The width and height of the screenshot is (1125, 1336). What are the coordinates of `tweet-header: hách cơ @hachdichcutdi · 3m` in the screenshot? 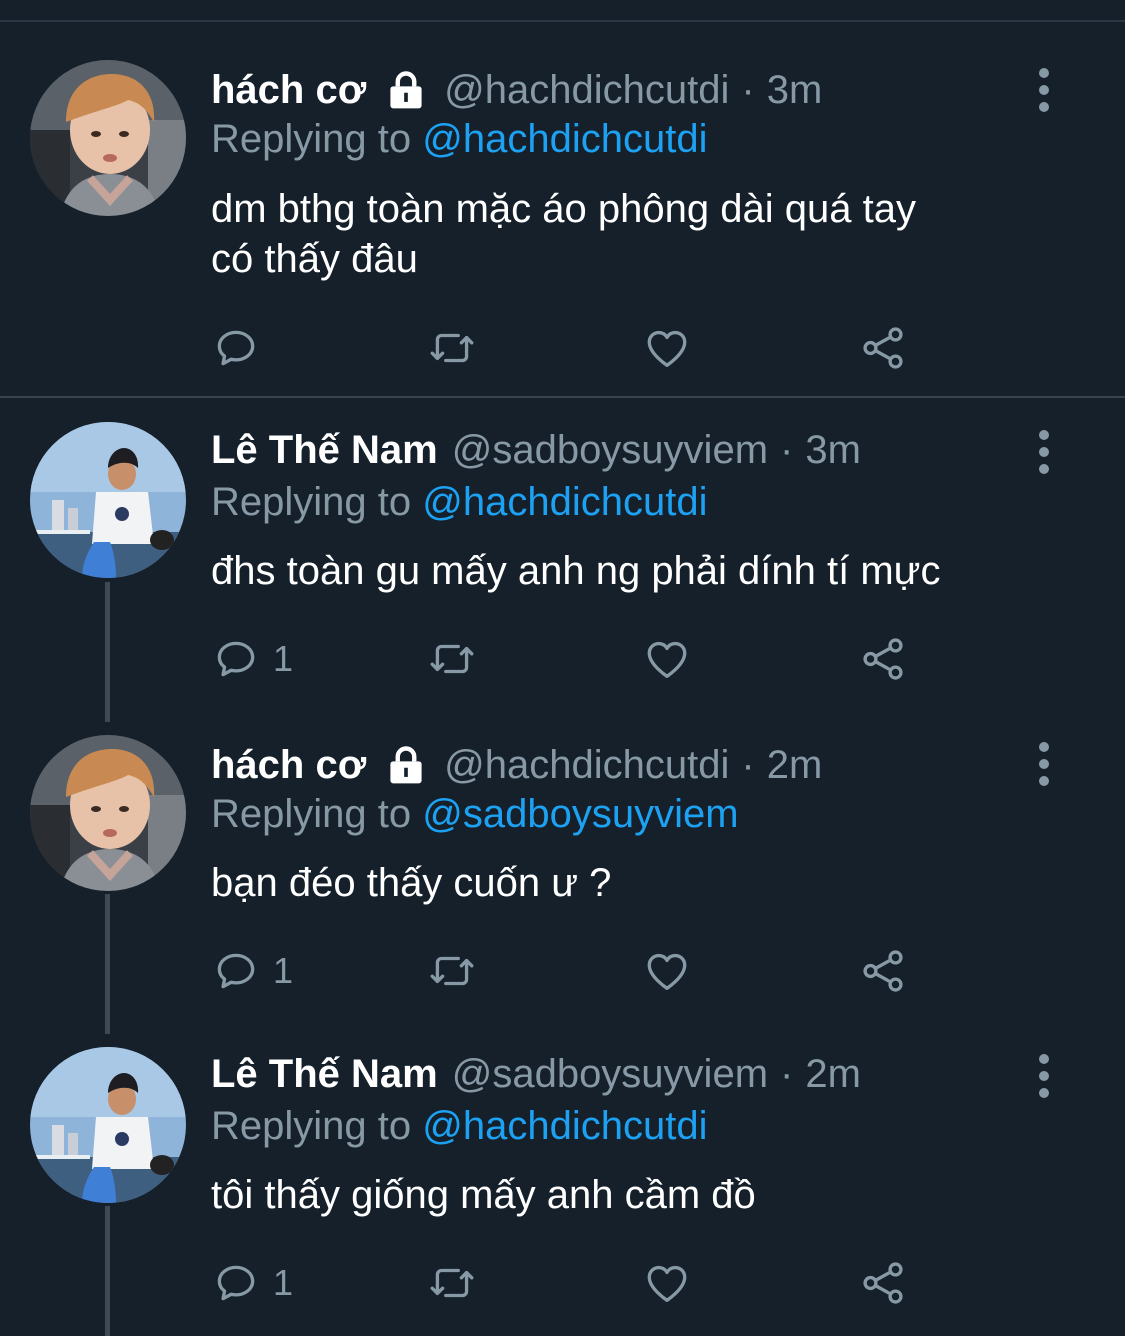 It's located at (516, 90).